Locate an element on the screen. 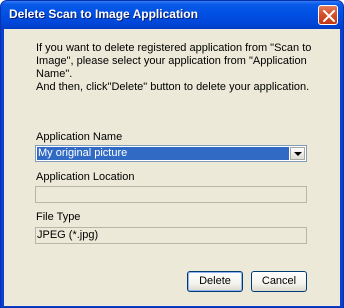 Image resolution: width=344 pixels, height=308 pixels. close-icon is located at coordinates (329, 16).